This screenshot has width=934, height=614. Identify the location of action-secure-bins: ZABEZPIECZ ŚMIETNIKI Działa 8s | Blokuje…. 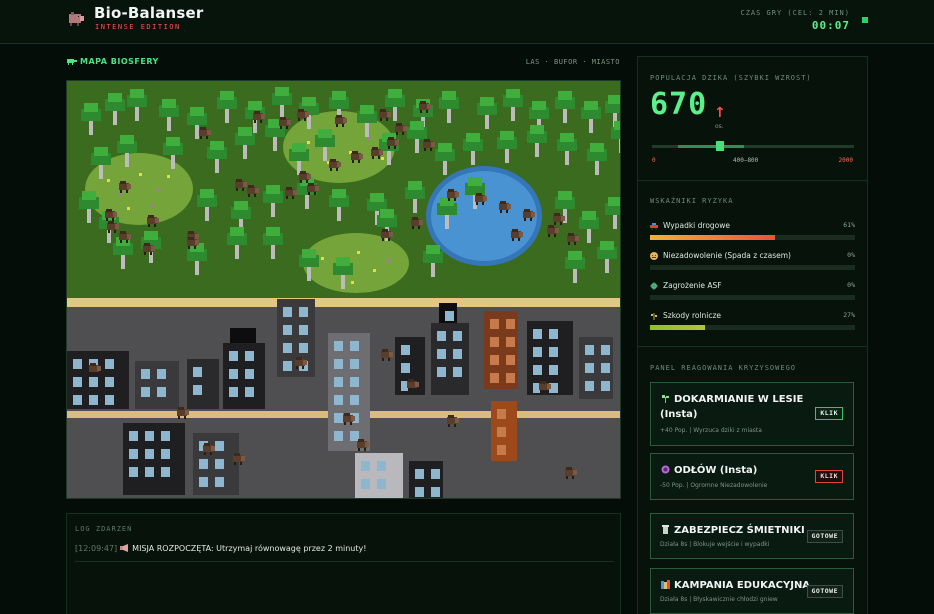
(752, 536).